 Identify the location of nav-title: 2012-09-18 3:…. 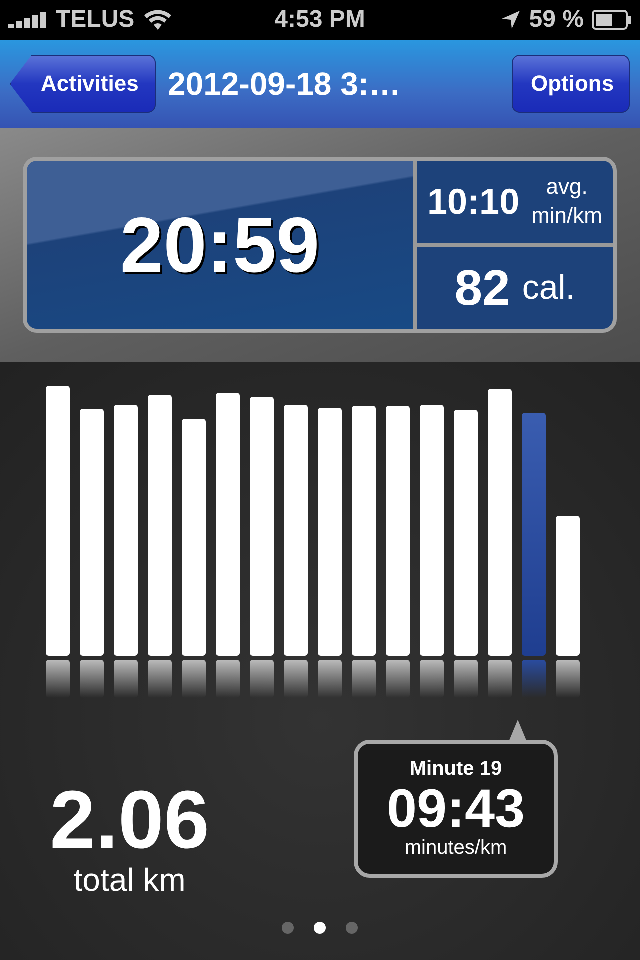
(285, 84).